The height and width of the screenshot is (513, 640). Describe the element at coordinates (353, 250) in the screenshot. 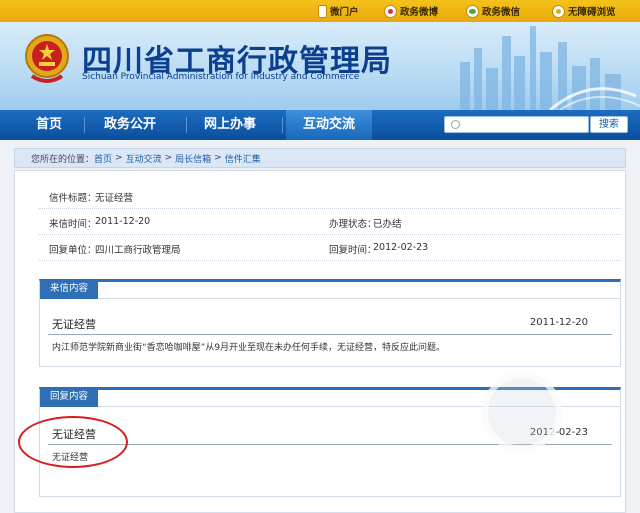

I see `reply-time-label: 回复时间：` at that location.